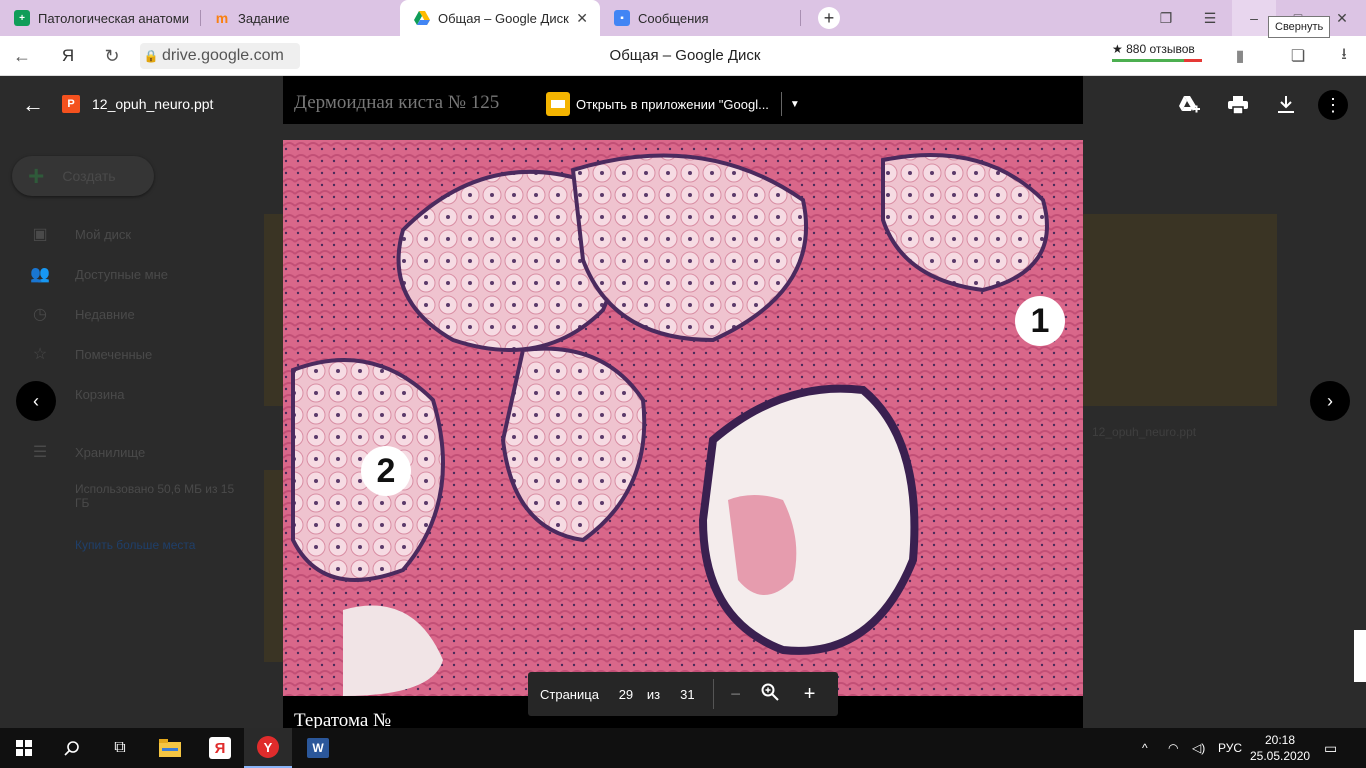  I want to click on minimize-tooltip: Свернуть, so click(1299, 27).